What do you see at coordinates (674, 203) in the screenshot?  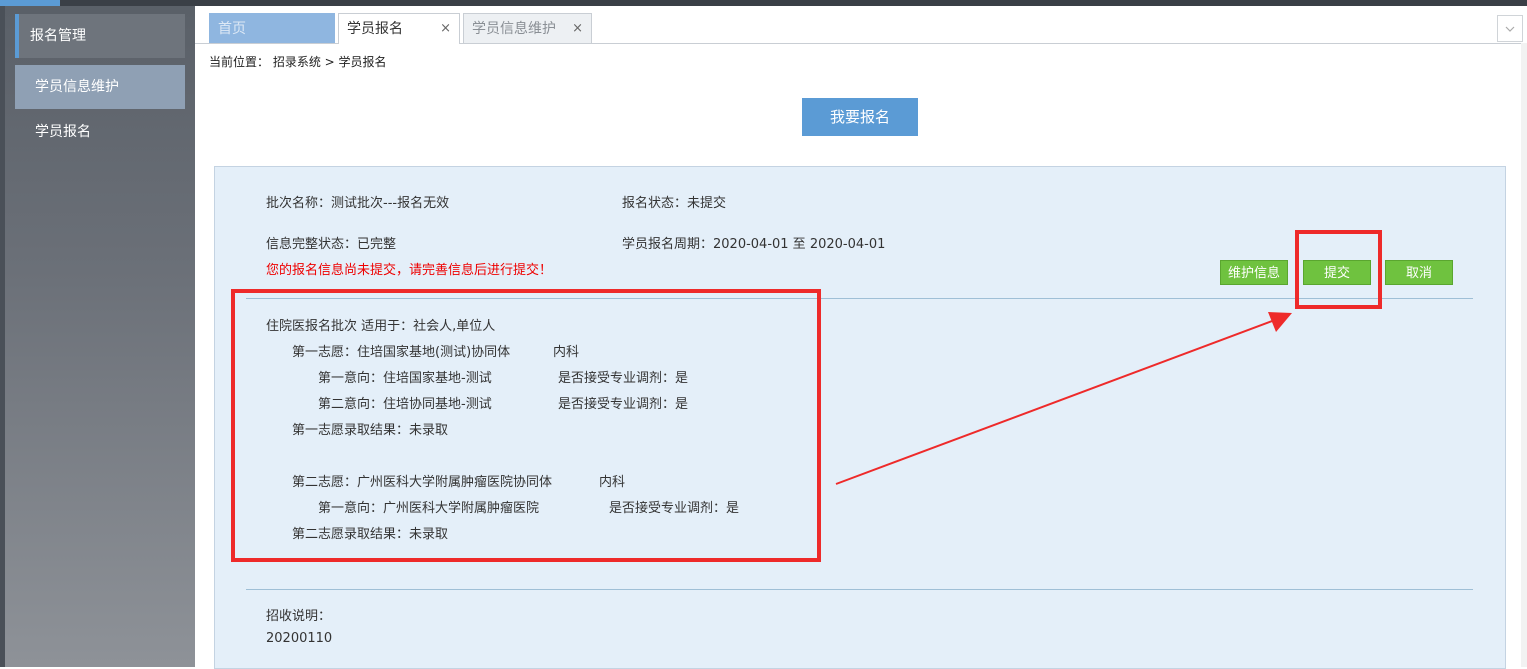 I see `apply-status: 报名状态：未提交` at bounding box center [674, 203].